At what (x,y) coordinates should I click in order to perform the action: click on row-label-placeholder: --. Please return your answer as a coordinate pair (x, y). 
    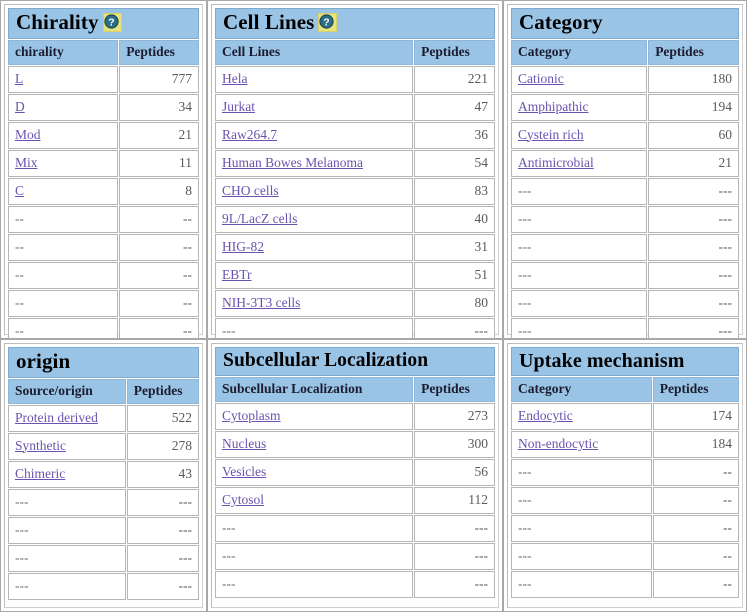
    Looking at the image, I should click on (19, 246).